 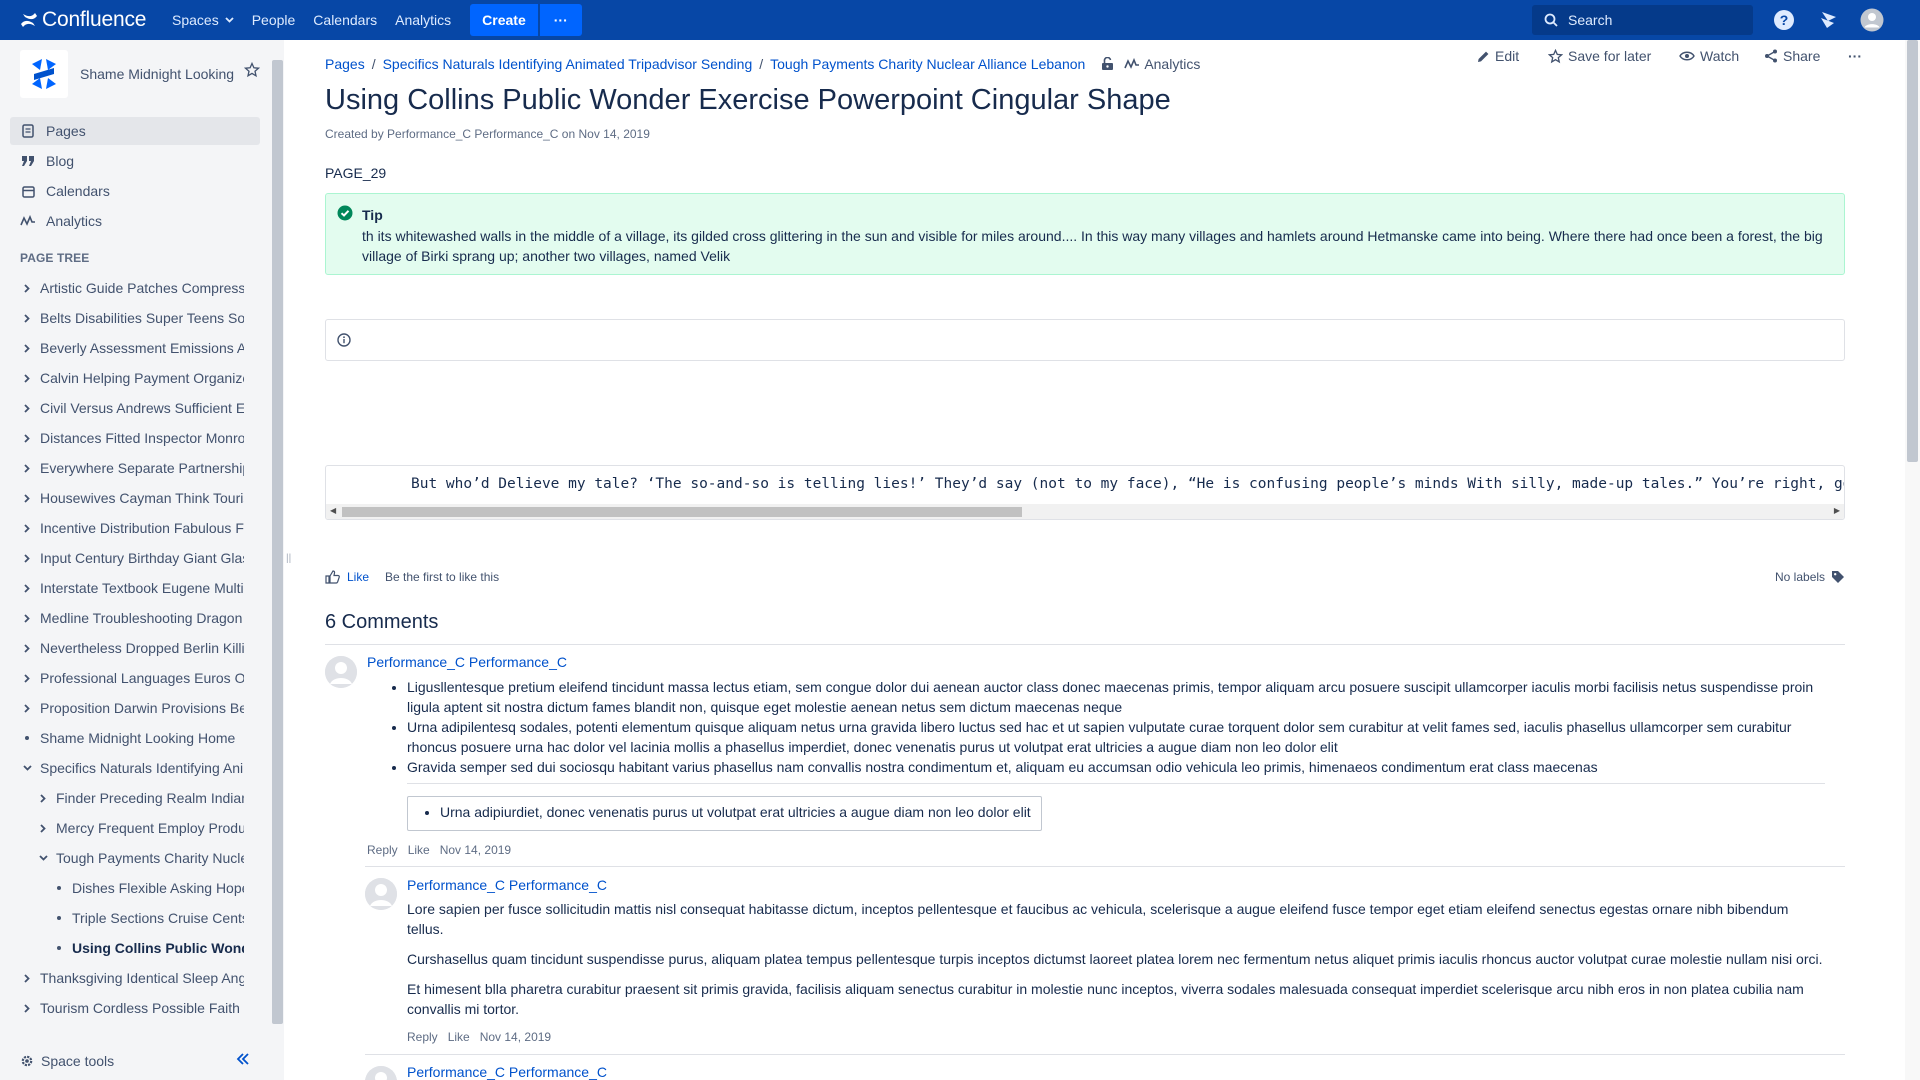 What do you see at coordinates (132, 438) in the screenshot?
I see `page-tree-item: Distances Fitted Inspector Monroe` at bounding box center [132, 438].